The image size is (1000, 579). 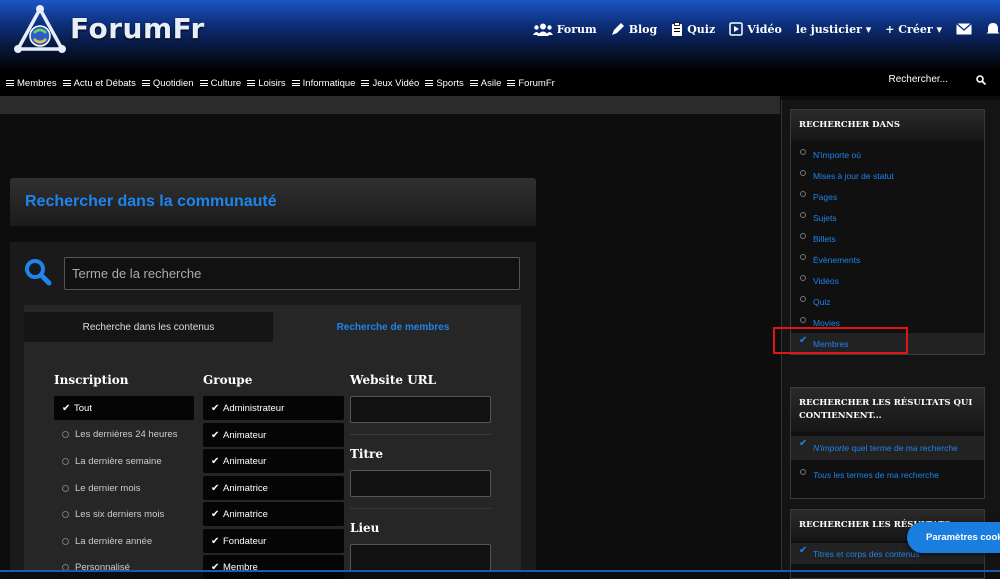 I want to click on menu-item-culture: Culture, so click(x=220, y=83).